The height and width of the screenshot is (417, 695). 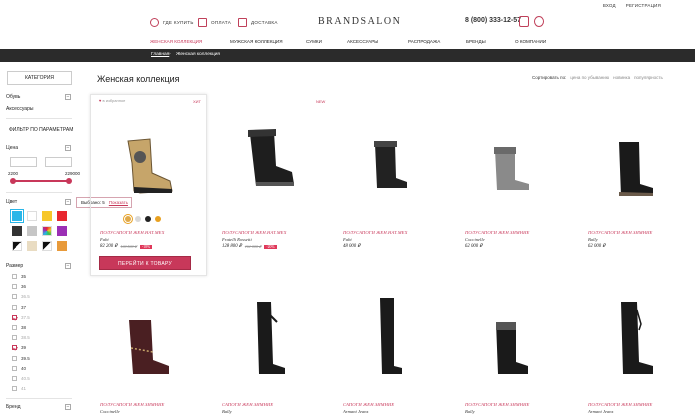 I want to click on nav-accessories: АКСЕССУАРЫ, so click(x=362, y=41).